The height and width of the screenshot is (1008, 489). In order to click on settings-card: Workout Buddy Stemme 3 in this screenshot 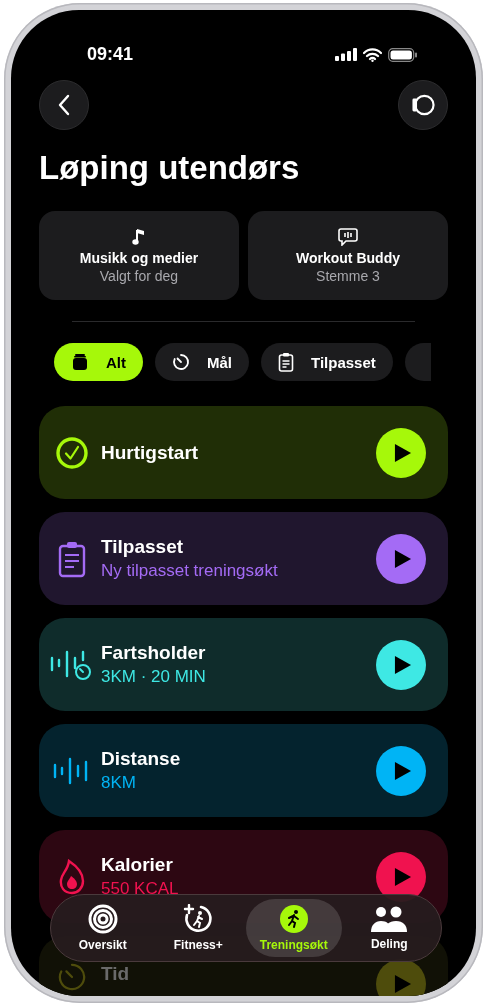, I will do `click(348, 255)`.